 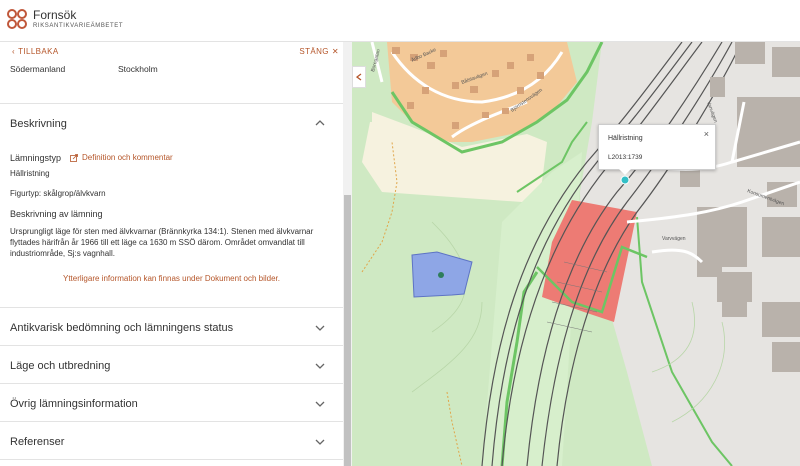 I want to click on chevron-left-icon, so click(x=359, y=77).